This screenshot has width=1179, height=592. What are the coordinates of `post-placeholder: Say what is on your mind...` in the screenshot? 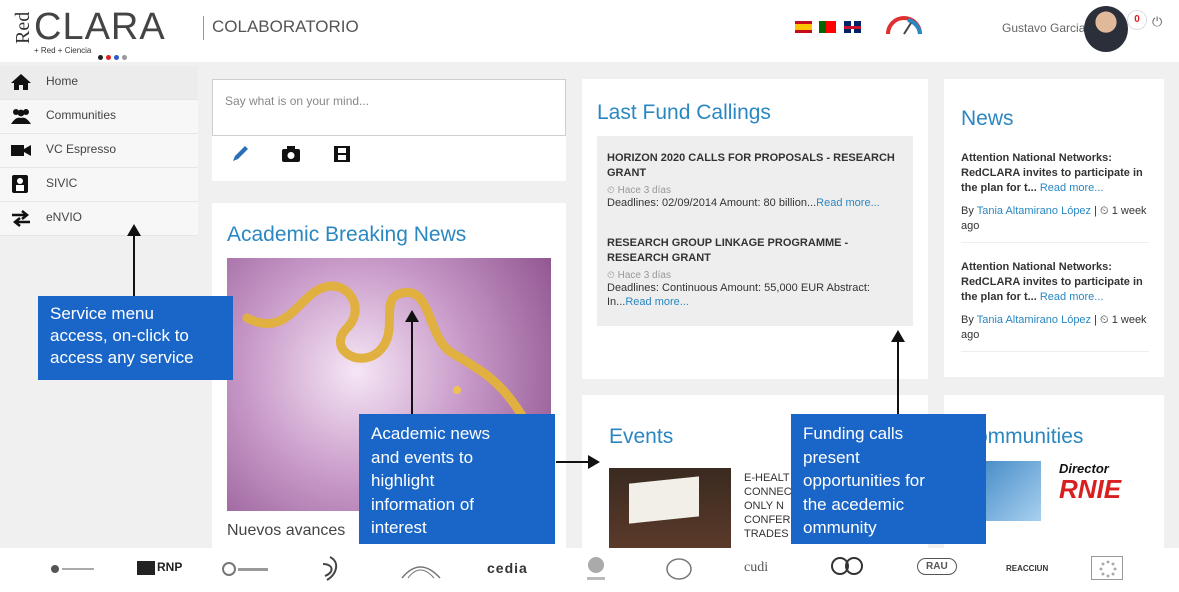 It's located at (297, 101).